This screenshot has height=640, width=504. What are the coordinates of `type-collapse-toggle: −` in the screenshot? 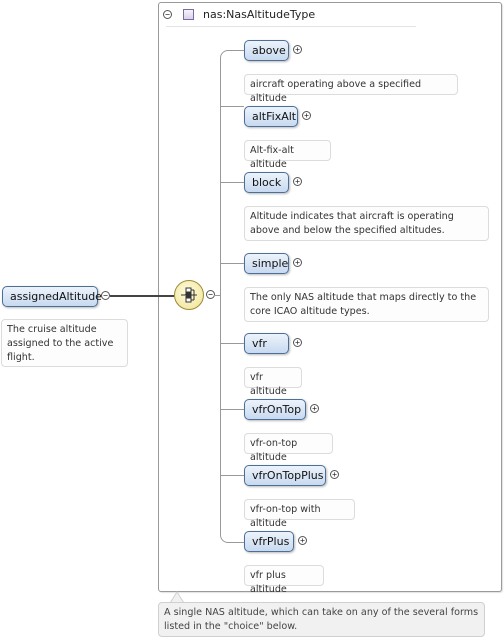 It's located at (167, 14).